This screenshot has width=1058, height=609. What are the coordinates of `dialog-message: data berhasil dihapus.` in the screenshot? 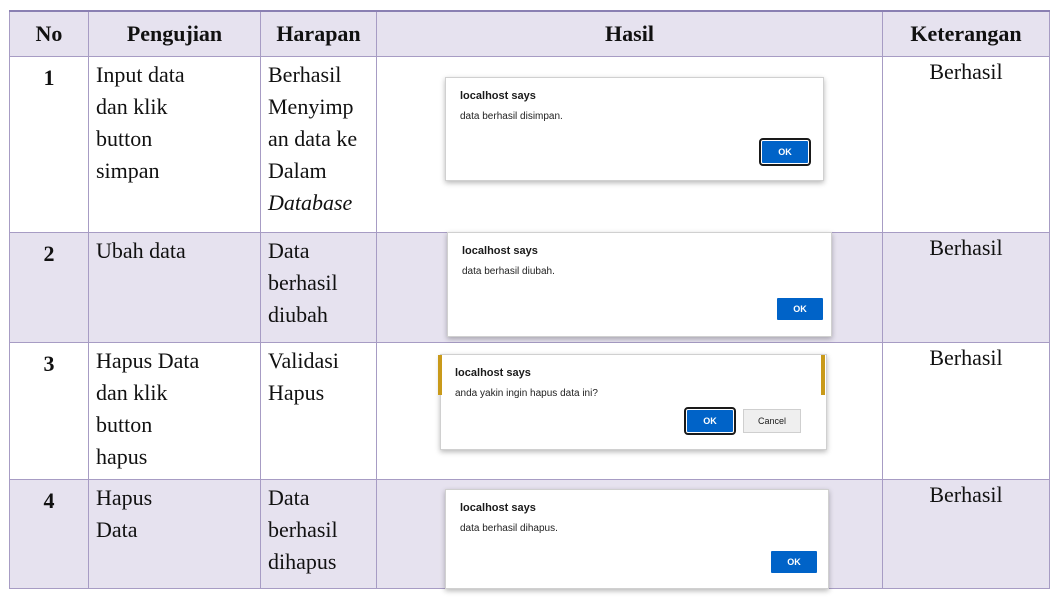 It's located at (509, 528).